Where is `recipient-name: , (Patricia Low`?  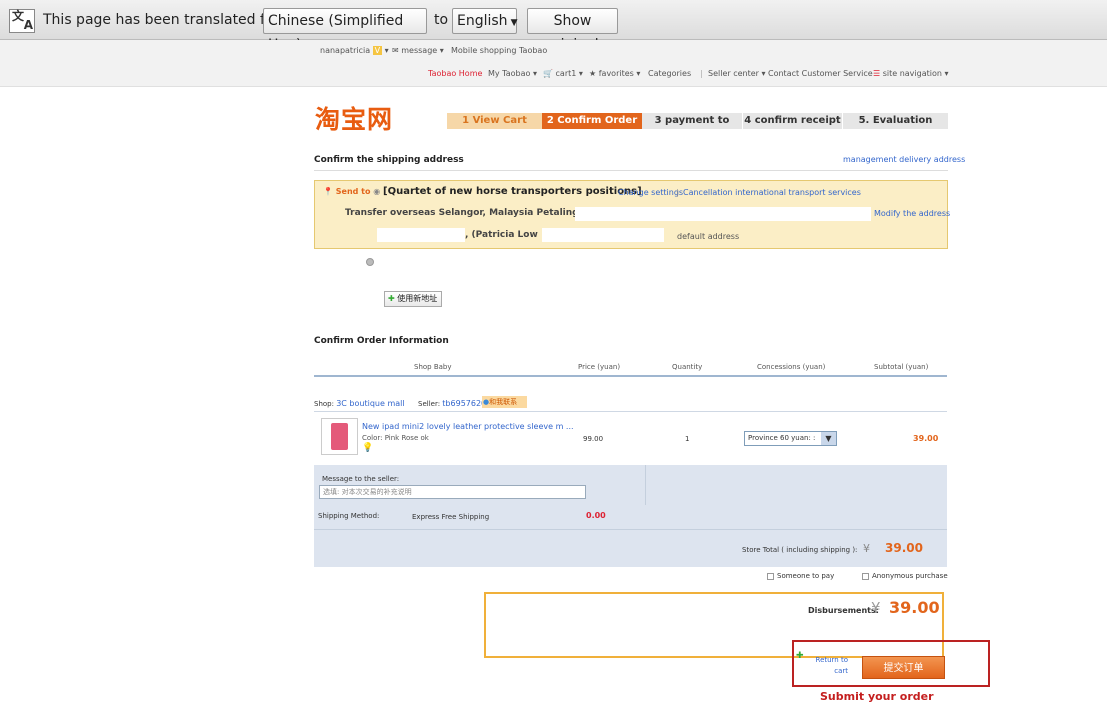
recipient-name: , (Patricia Low is located at coordinates (501, 235).